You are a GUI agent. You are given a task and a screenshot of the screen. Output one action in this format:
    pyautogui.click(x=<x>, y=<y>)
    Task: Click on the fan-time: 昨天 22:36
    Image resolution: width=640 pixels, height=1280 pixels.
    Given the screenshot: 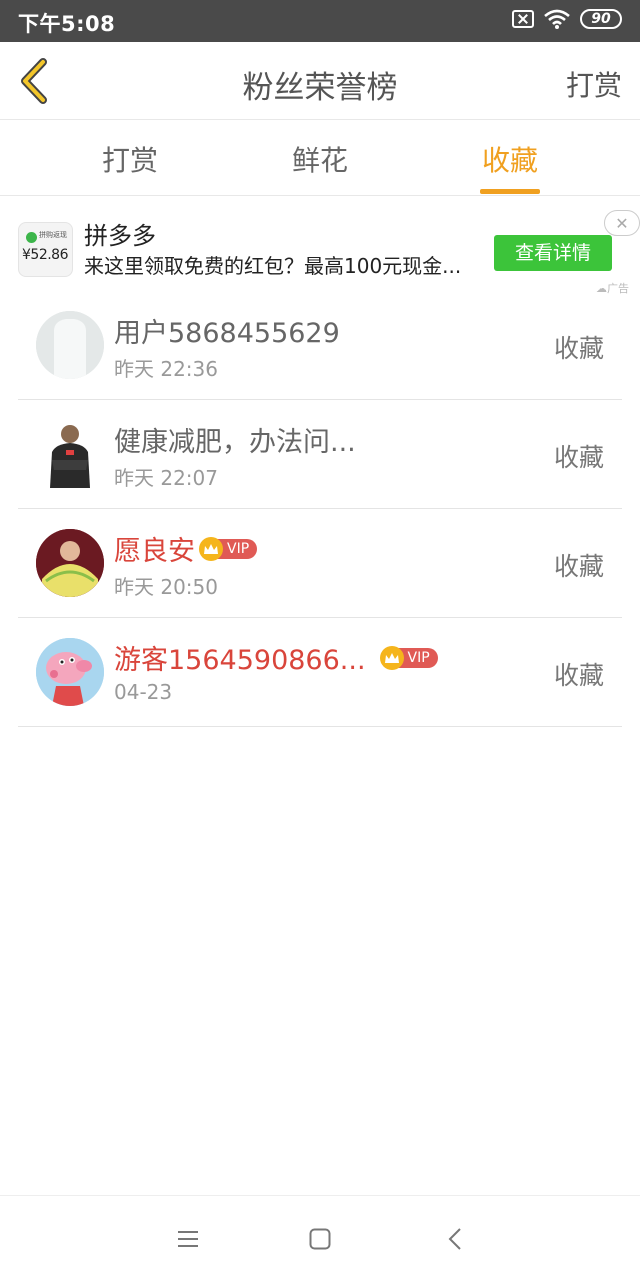 What is the action you would take?
    pyautogui.click(x=166, y=369)
    